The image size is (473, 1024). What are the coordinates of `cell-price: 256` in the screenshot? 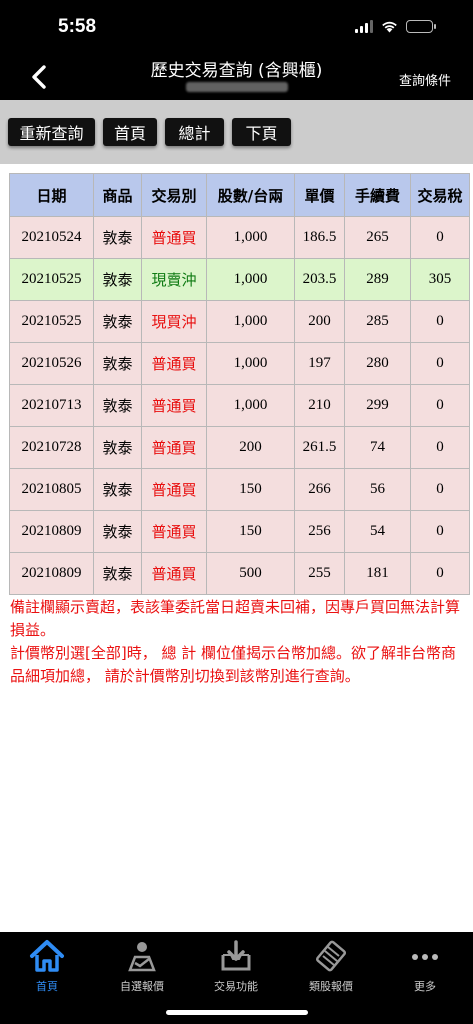 It's located at (319, 531).